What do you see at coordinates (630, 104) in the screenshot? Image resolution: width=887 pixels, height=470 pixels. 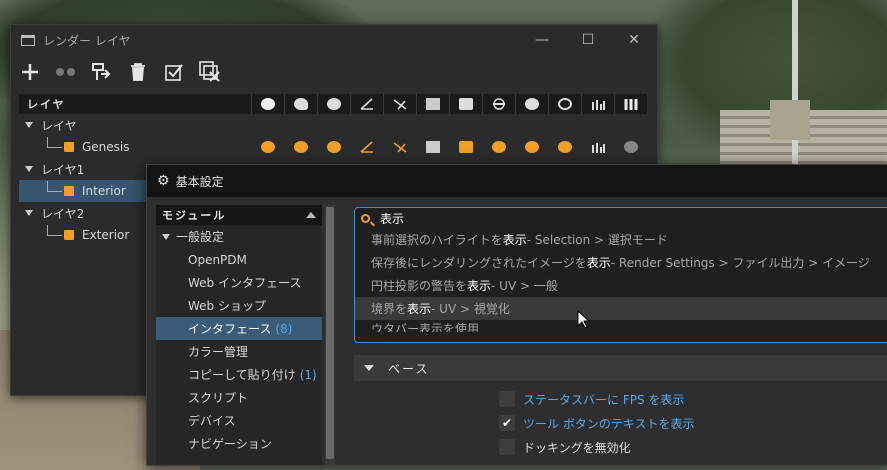 I see `columns-column-icon` at bounding box center [630, 104].